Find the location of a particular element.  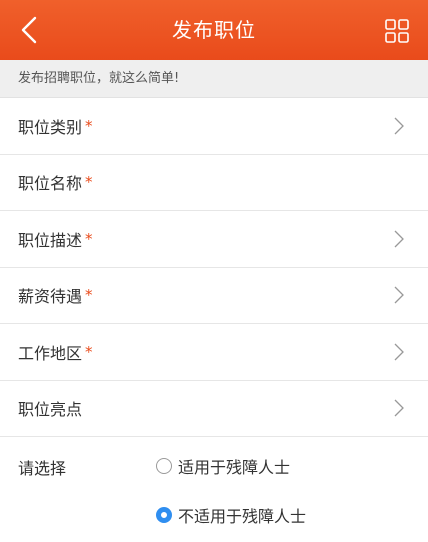

field-job-highlights: 职位亮点 is located at coordinates (214, 409).